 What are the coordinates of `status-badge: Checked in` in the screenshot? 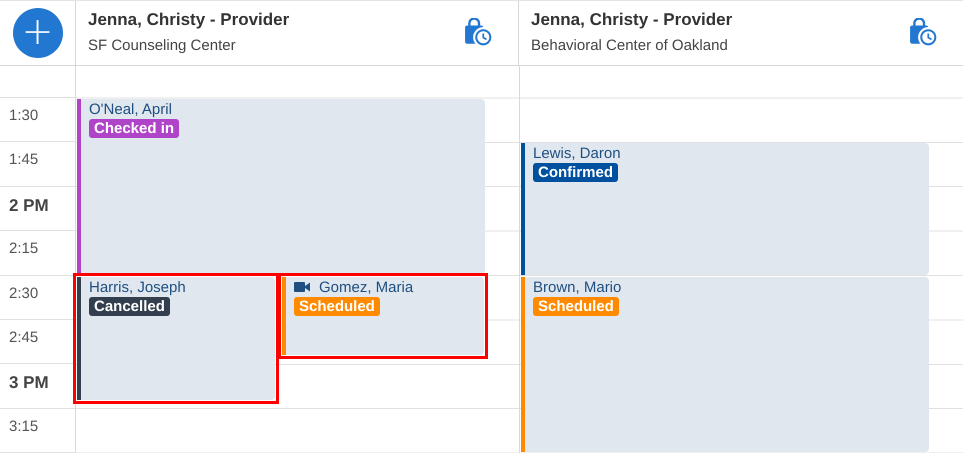 It's located at (134, 128).